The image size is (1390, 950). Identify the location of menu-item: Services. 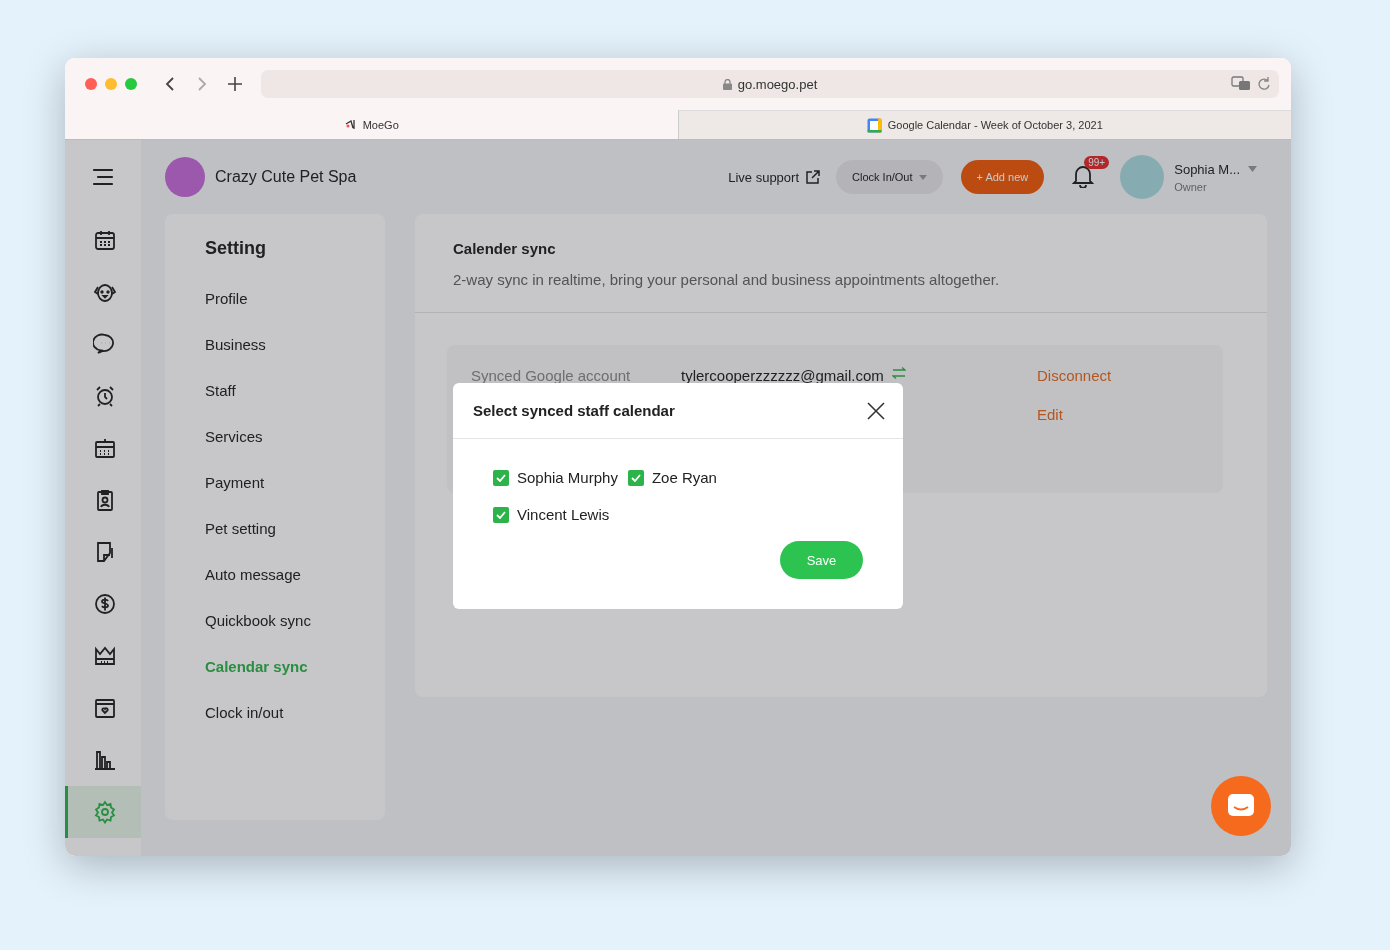
(234, 436).